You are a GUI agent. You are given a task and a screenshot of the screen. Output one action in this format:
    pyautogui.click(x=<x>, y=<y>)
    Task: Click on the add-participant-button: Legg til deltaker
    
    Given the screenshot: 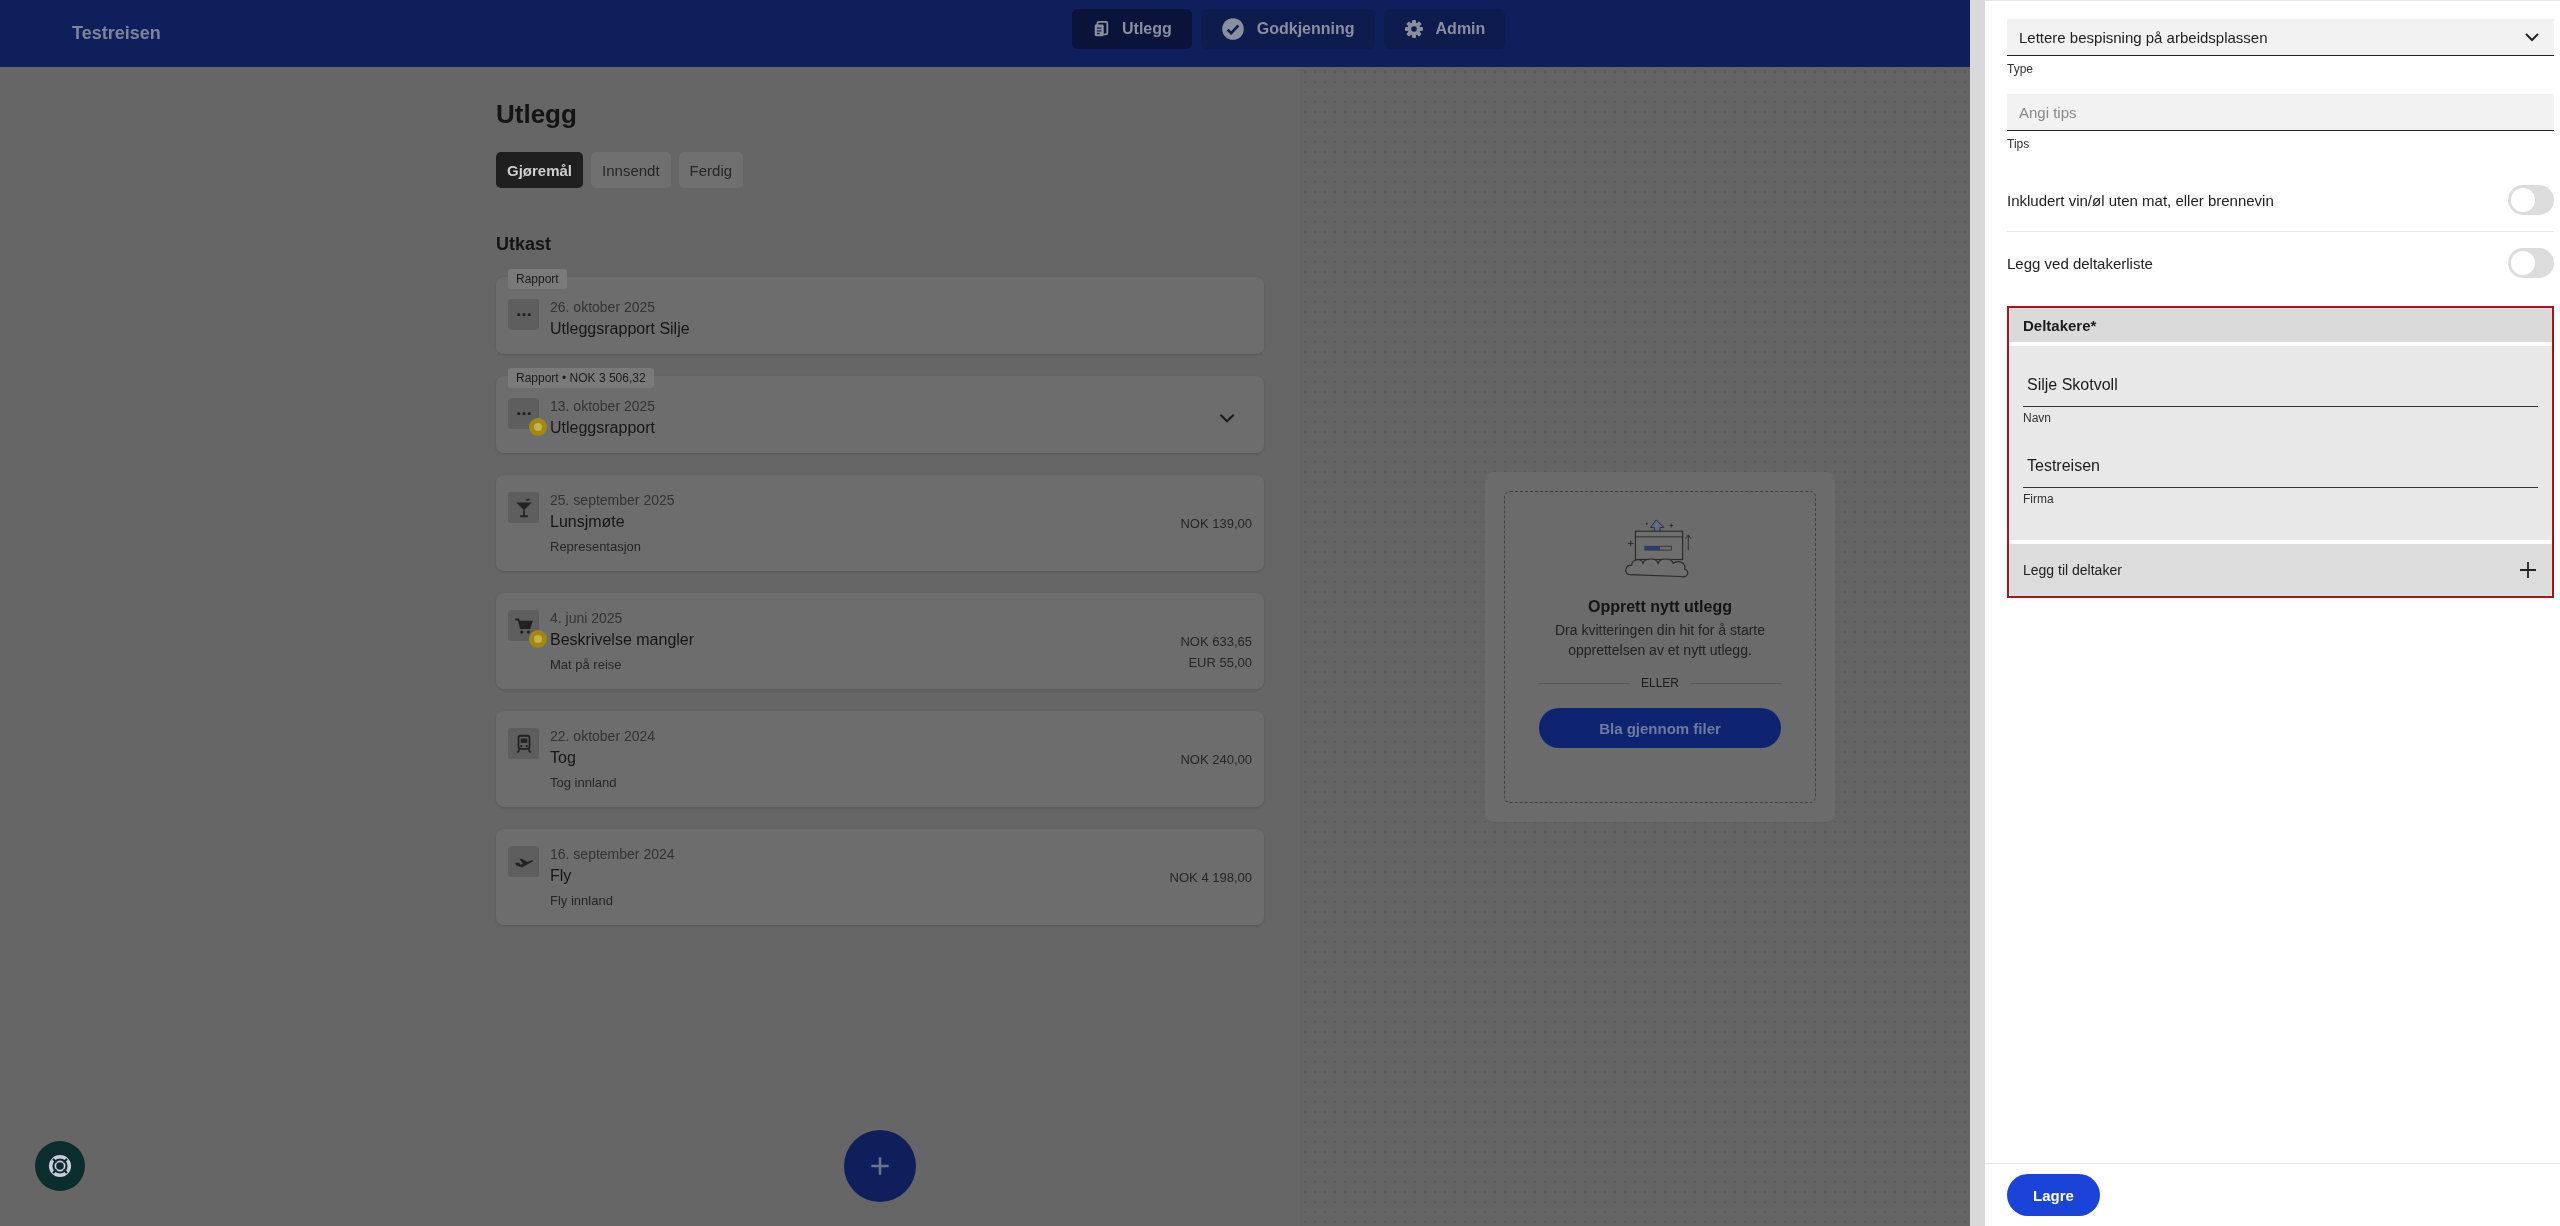 What is the action you would take?
    pyautogui.click(x=2280, y=570)
    